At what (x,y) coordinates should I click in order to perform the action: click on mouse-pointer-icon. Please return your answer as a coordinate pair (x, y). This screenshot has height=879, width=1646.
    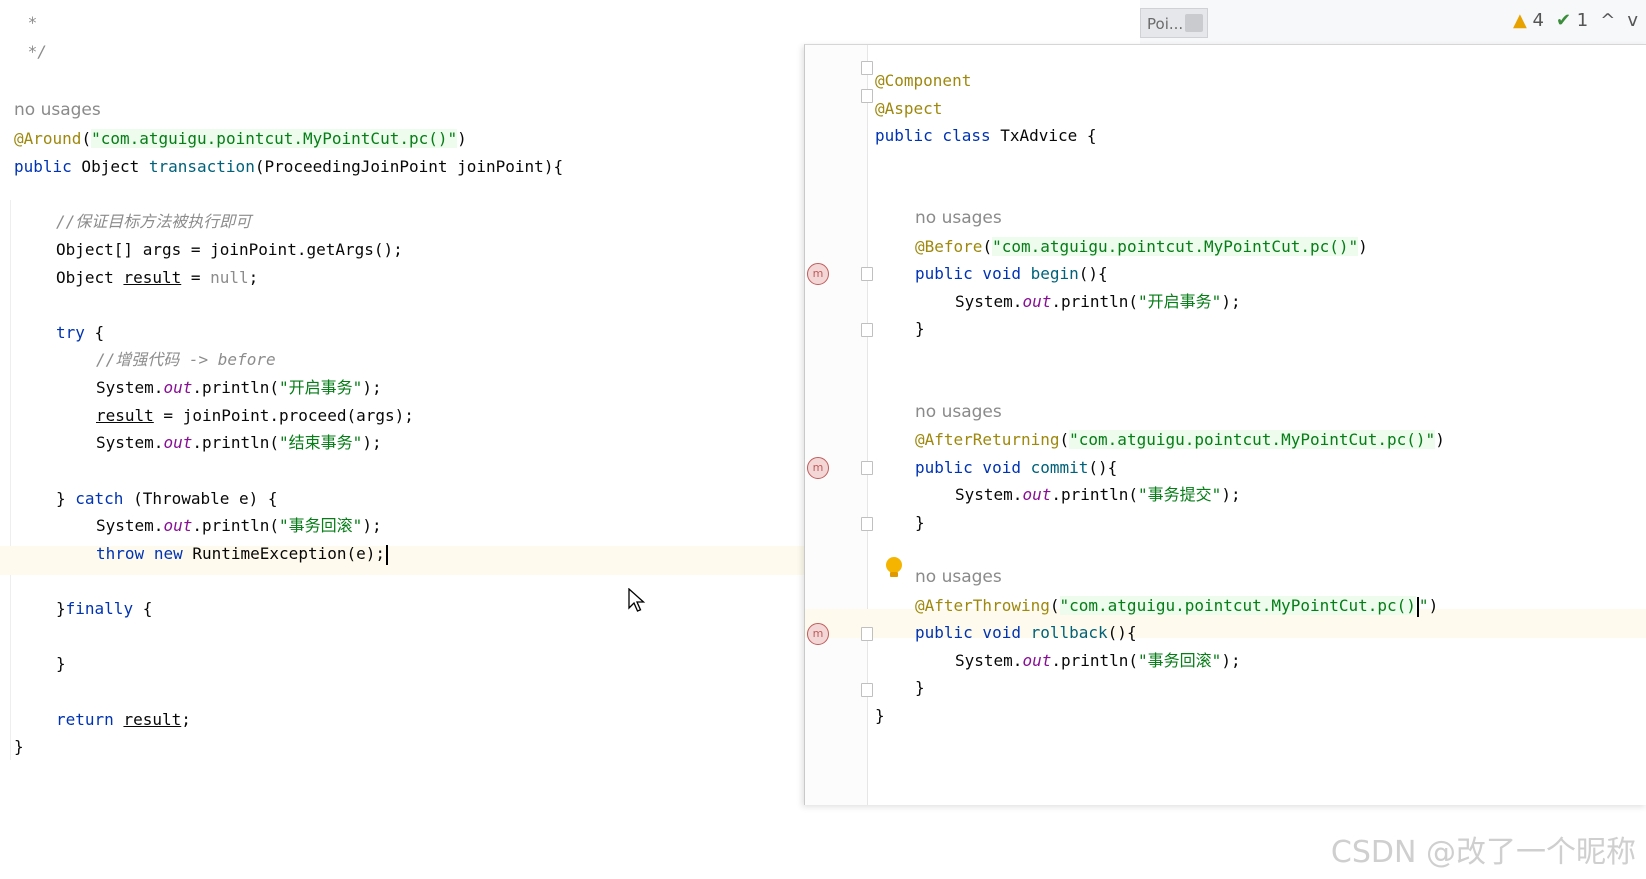
    Looking at the image, I should click on (637, 600).